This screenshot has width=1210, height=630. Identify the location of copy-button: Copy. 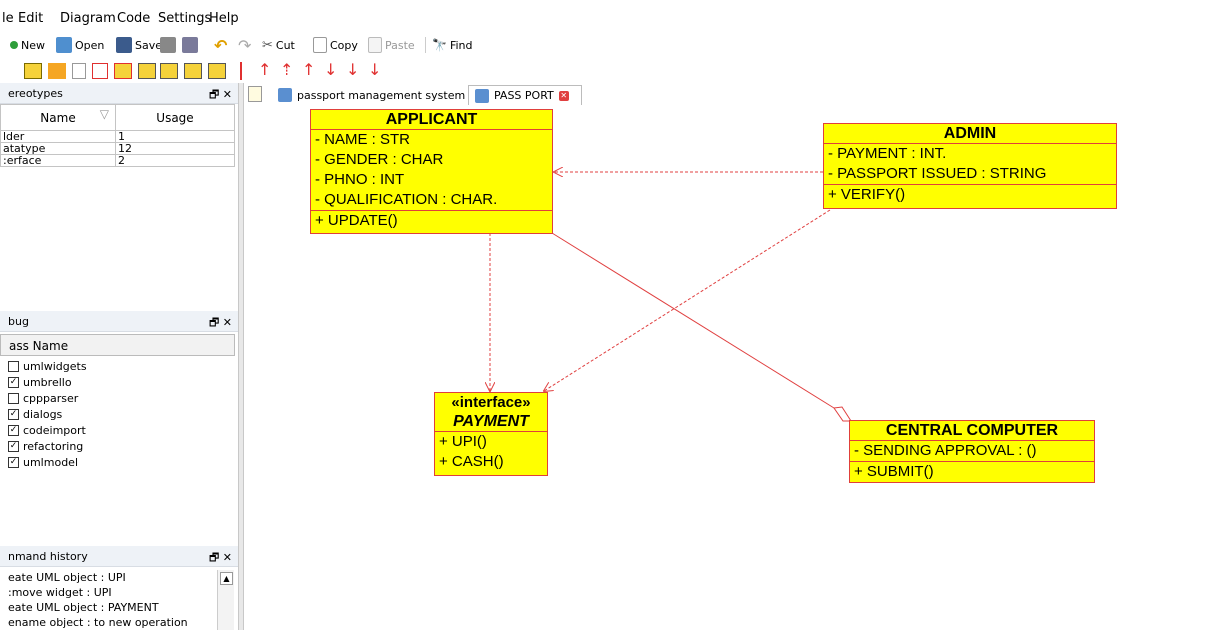
(335, 45).